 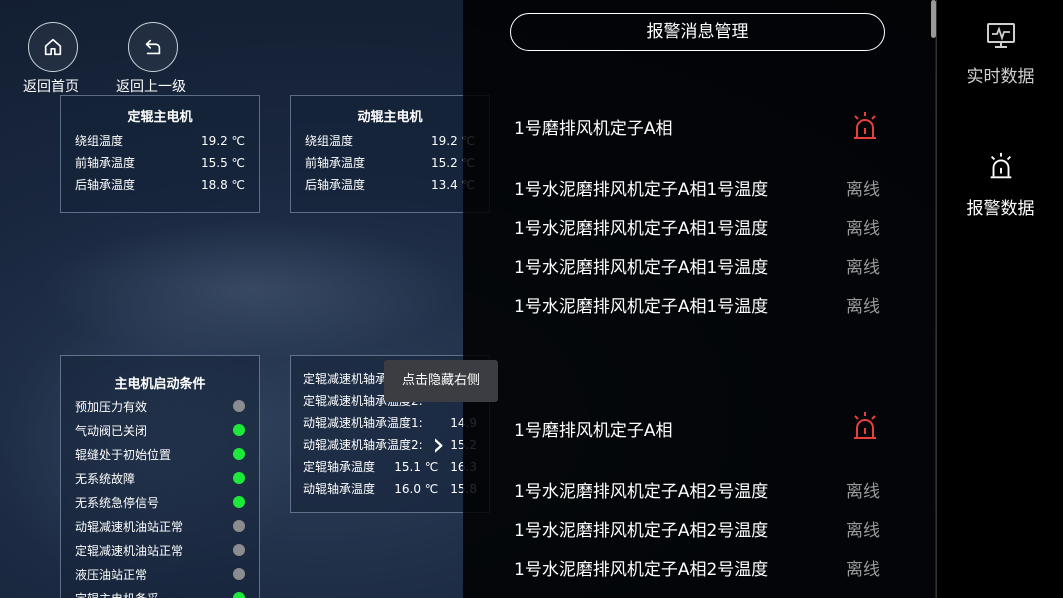 I want to click on alarm-message-title: 报警消息管理, so click(x=697, y=32).